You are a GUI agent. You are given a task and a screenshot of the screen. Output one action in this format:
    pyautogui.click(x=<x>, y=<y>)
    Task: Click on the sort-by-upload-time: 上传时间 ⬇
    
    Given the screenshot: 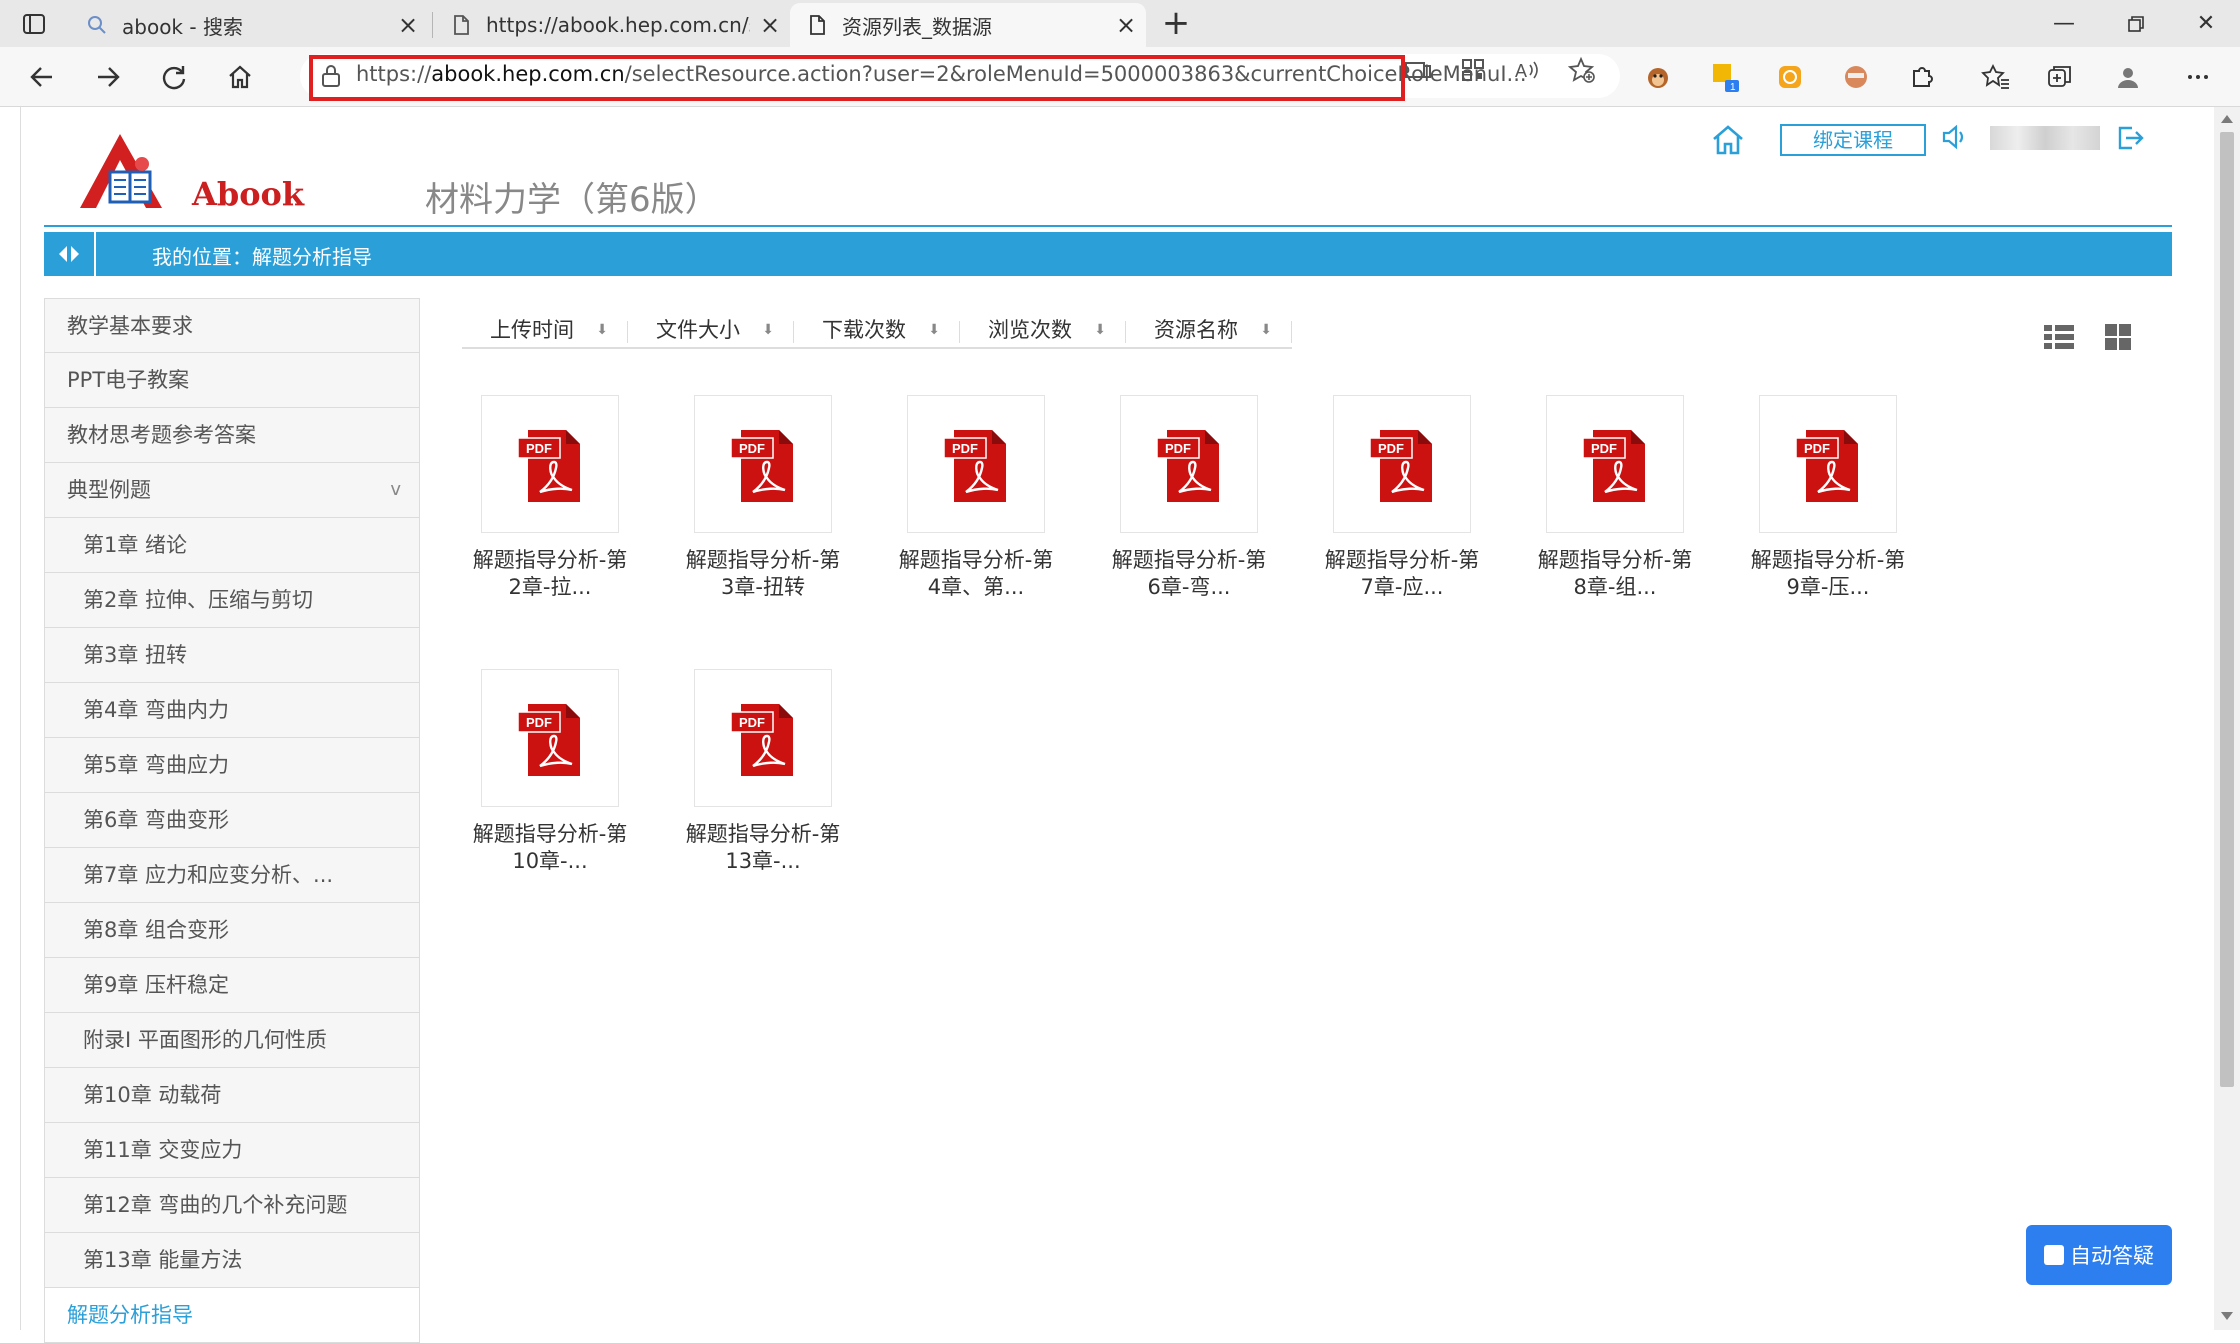 What is the action you would take?
    pyautogui.click(x=545, y=330)
    